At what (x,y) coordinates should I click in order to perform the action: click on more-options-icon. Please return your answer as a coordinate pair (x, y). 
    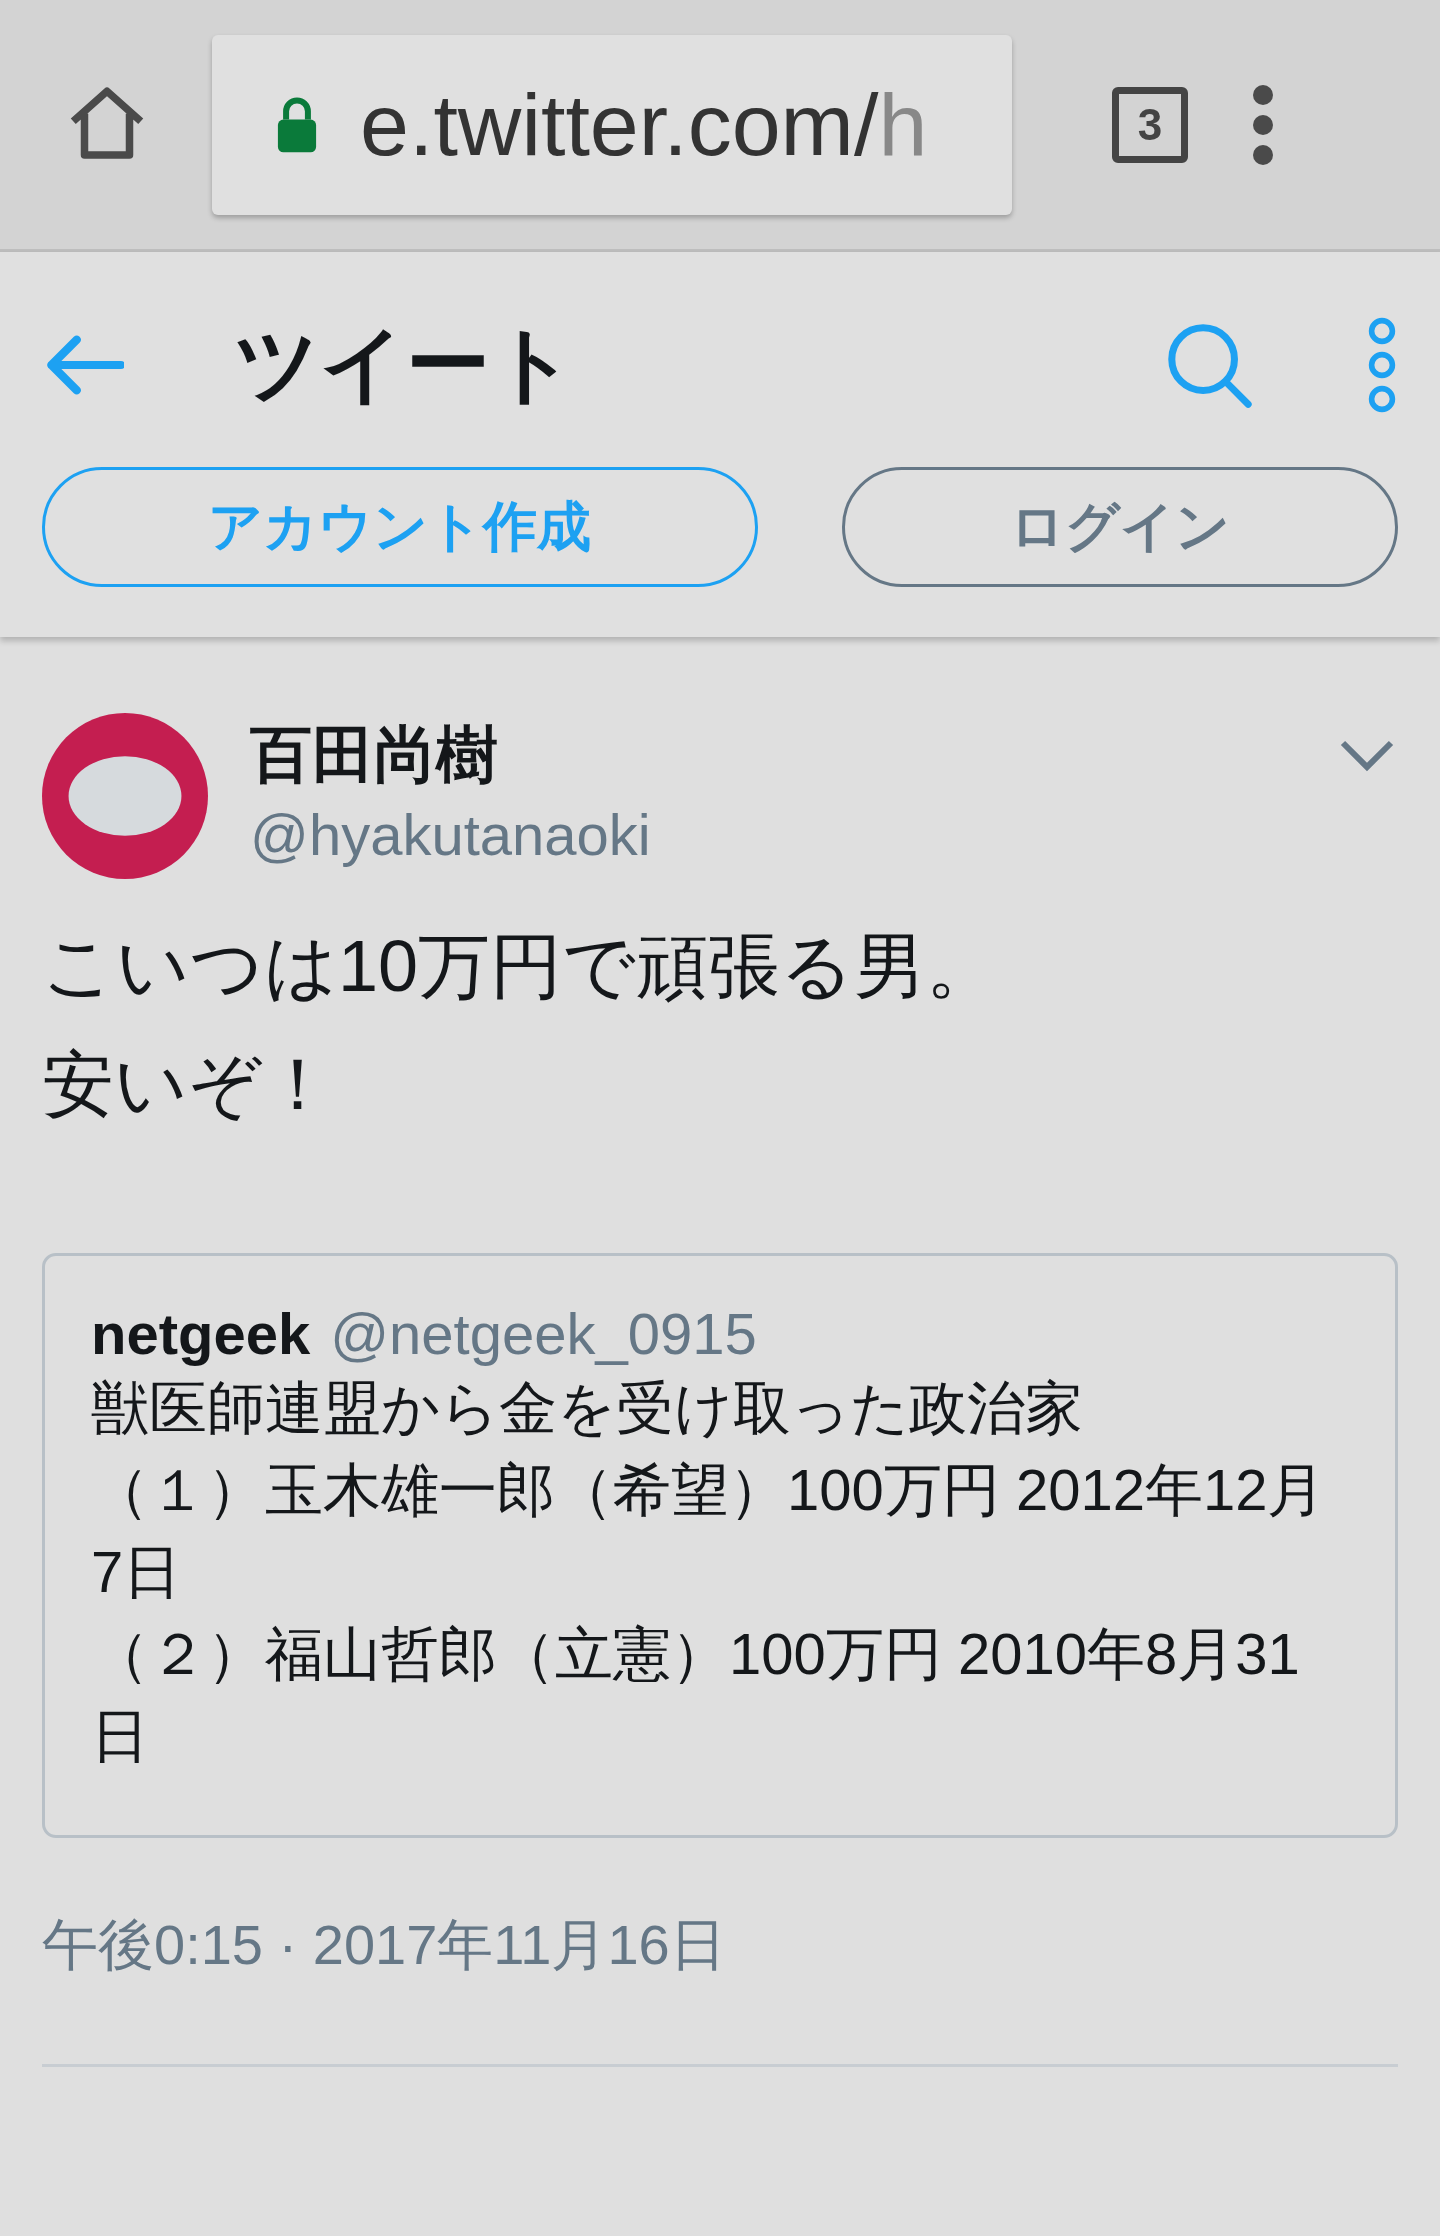
    Looking at the image, I should click on (1382, 364).